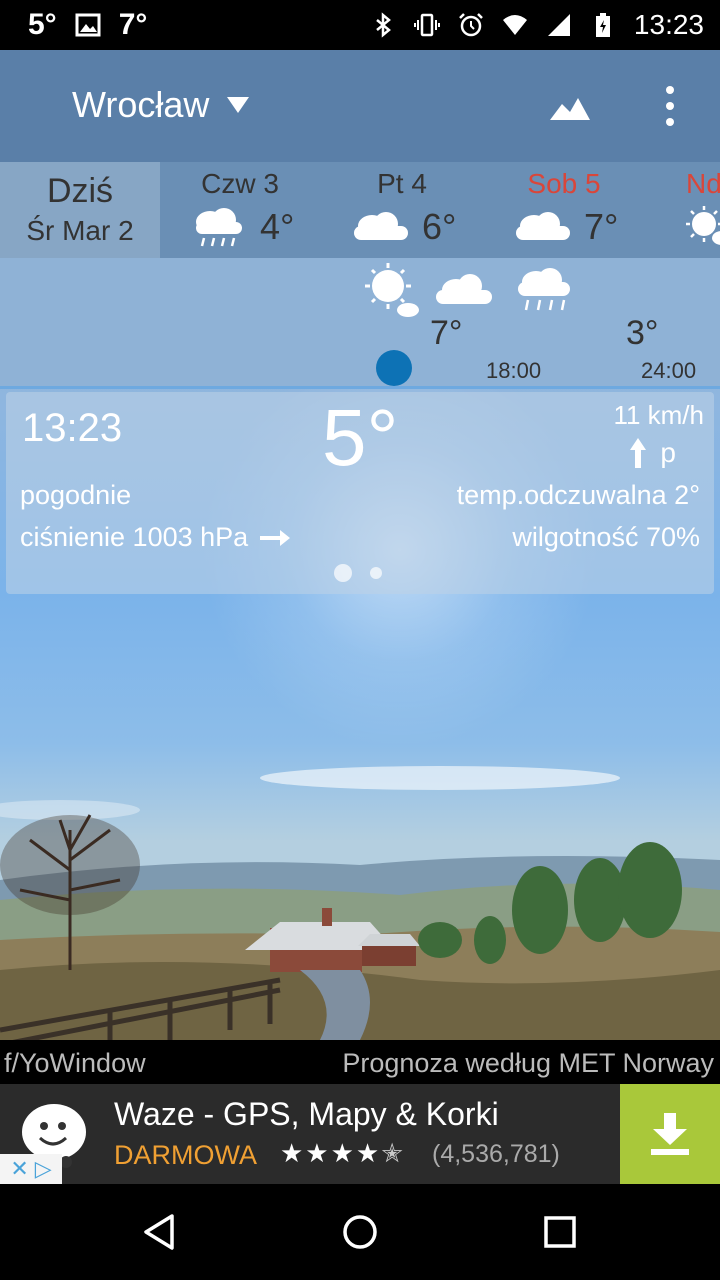 The image size is (720, 1280). What do you see at coordinates (306, 1114) in the screenshot?
I see `ad-title: Waze - GPS, Mapy & Korki` at bounding box center [306, 1114].